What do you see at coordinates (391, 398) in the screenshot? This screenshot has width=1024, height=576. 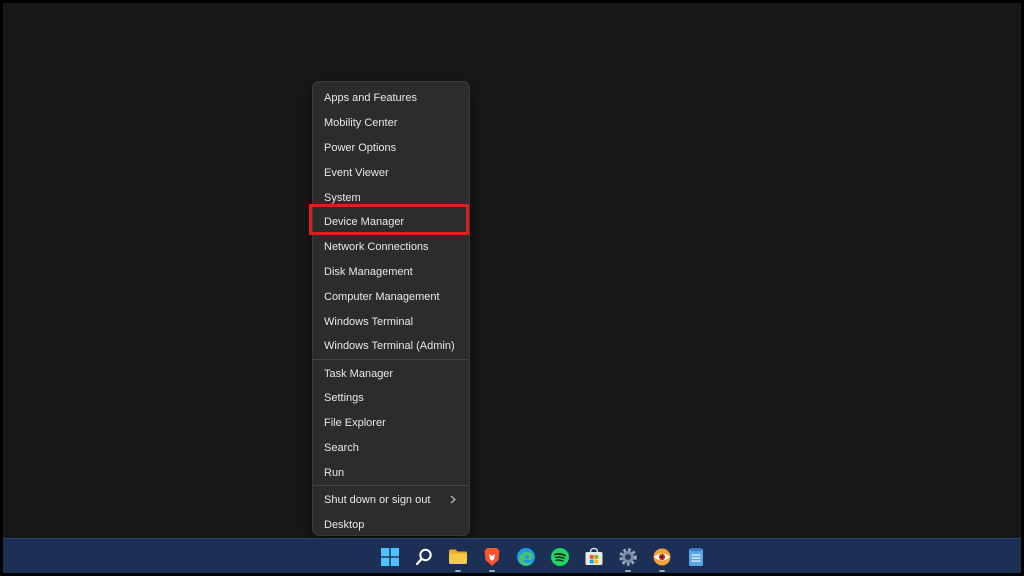 I see `menu-item-settings: Settings` at bounding box center [391, 398].